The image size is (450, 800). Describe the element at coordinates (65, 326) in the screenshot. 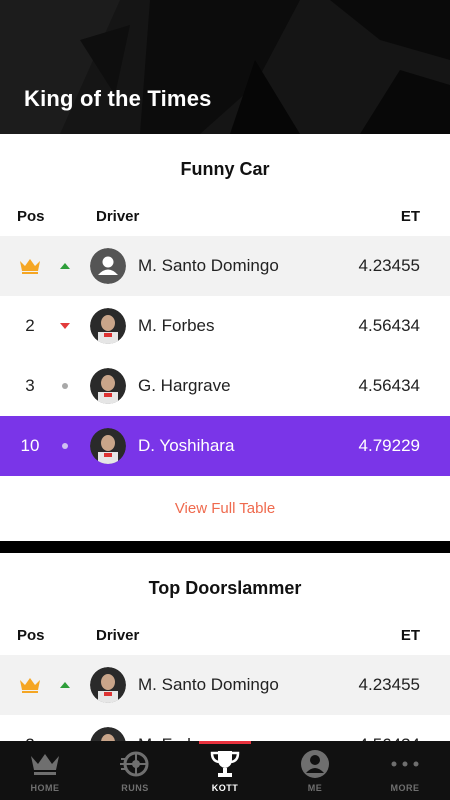

I see `trend-down-icon` at that location.